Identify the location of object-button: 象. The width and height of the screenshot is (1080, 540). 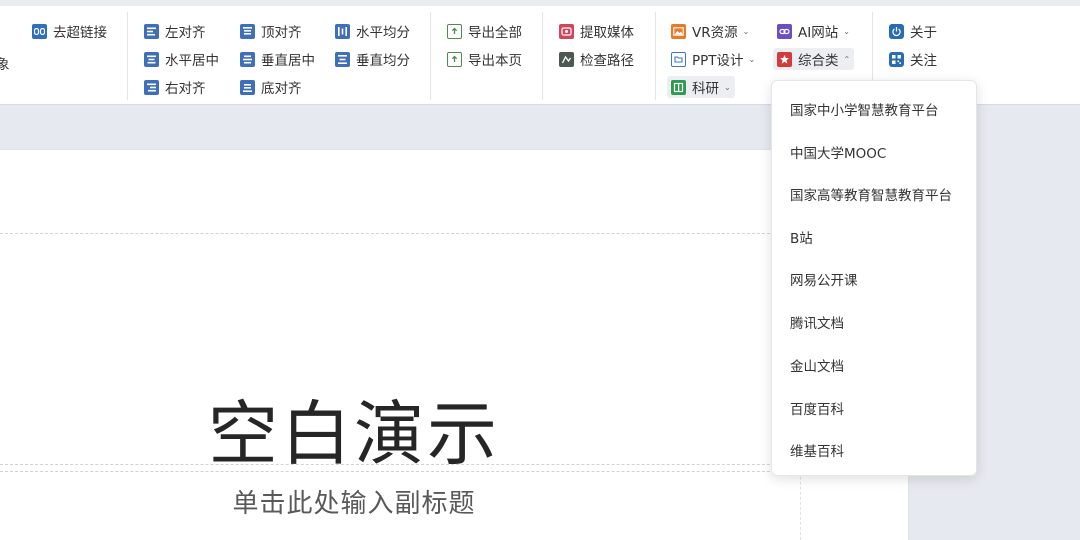
(7, 63).